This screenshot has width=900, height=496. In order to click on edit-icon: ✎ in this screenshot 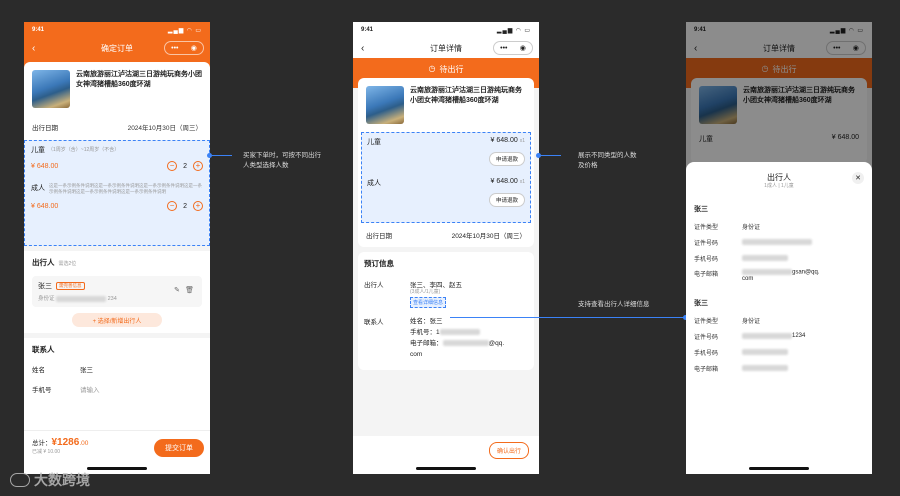, I will do `click(177, 290)`.